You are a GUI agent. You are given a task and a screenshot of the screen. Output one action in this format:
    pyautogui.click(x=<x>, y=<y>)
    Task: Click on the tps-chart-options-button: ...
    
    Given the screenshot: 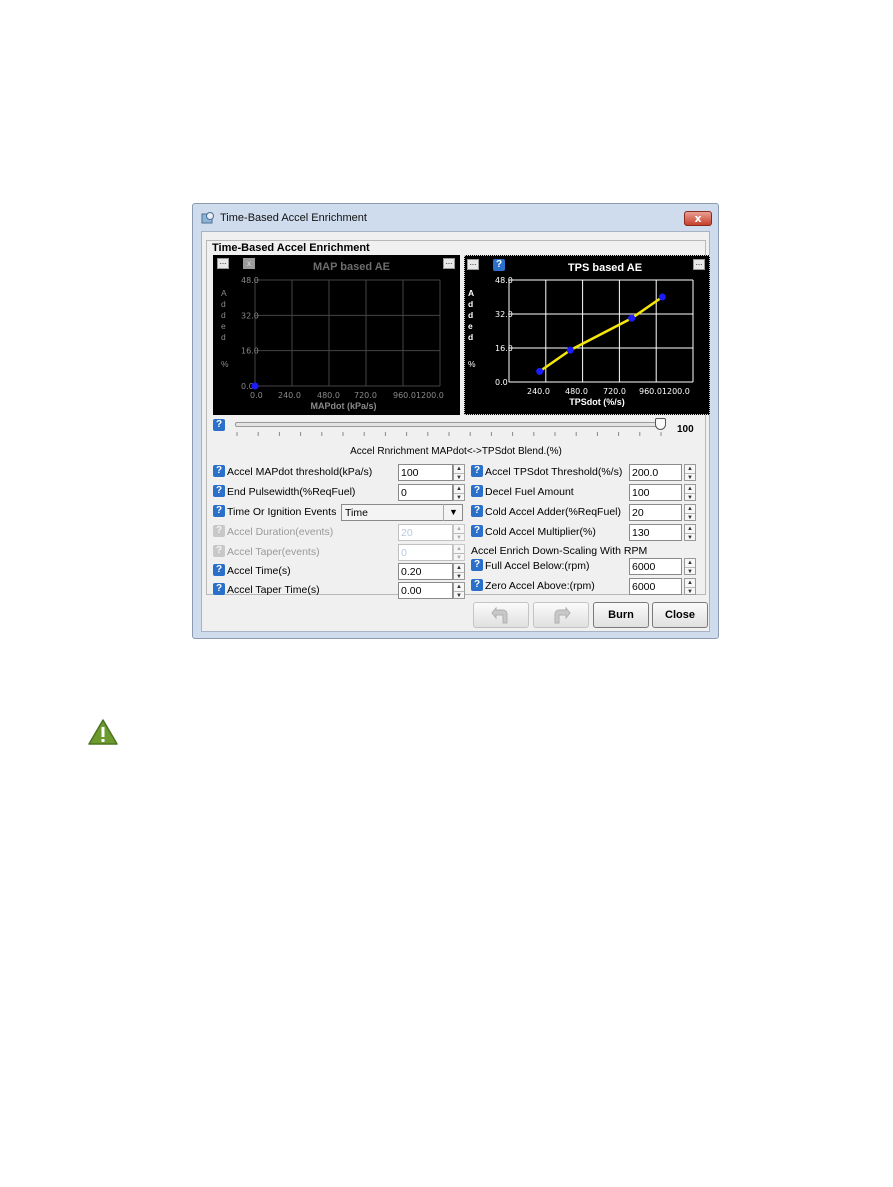 What is the action you would take?
    pyautogui.click(x=699, y=264)
    